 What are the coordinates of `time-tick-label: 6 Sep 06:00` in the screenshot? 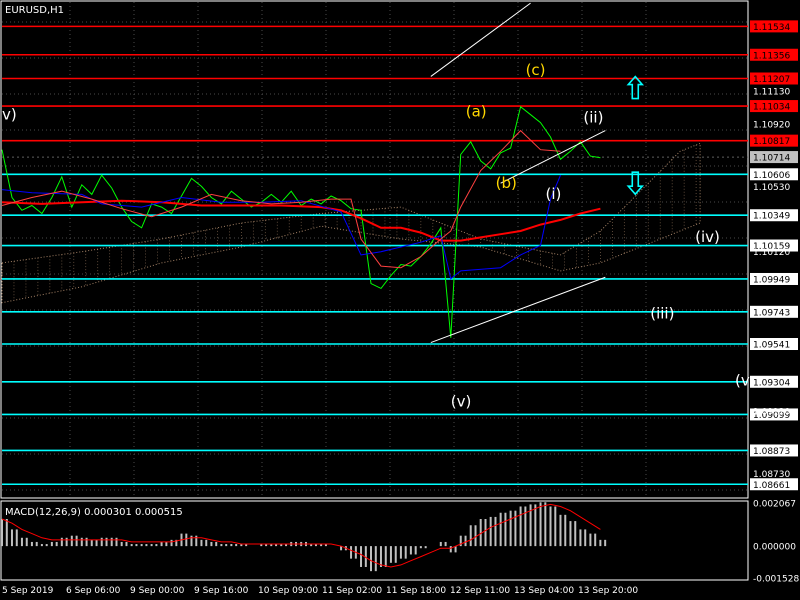 It's located at (93, 591).